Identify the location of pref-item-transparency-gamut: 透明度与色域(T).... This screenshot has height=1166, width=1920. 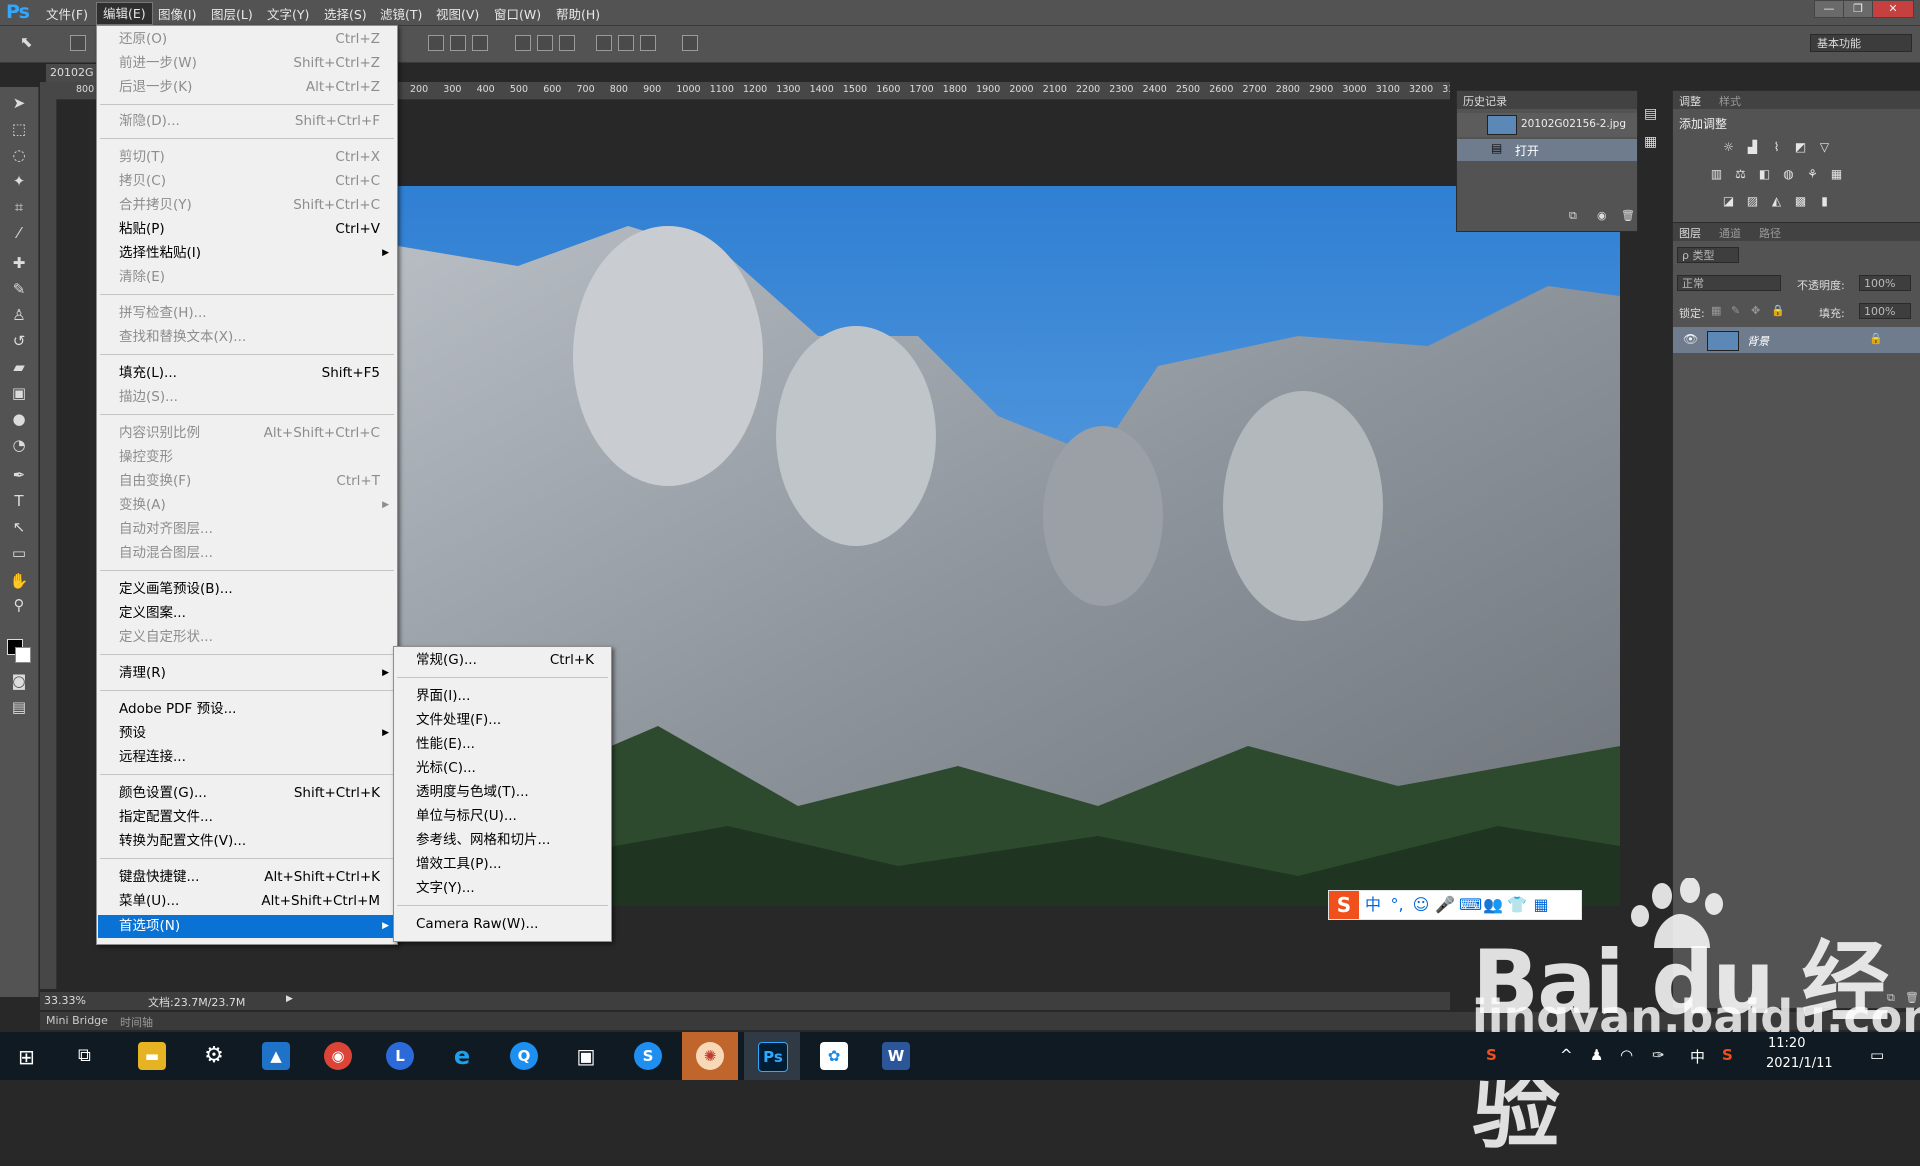
(502, 792).